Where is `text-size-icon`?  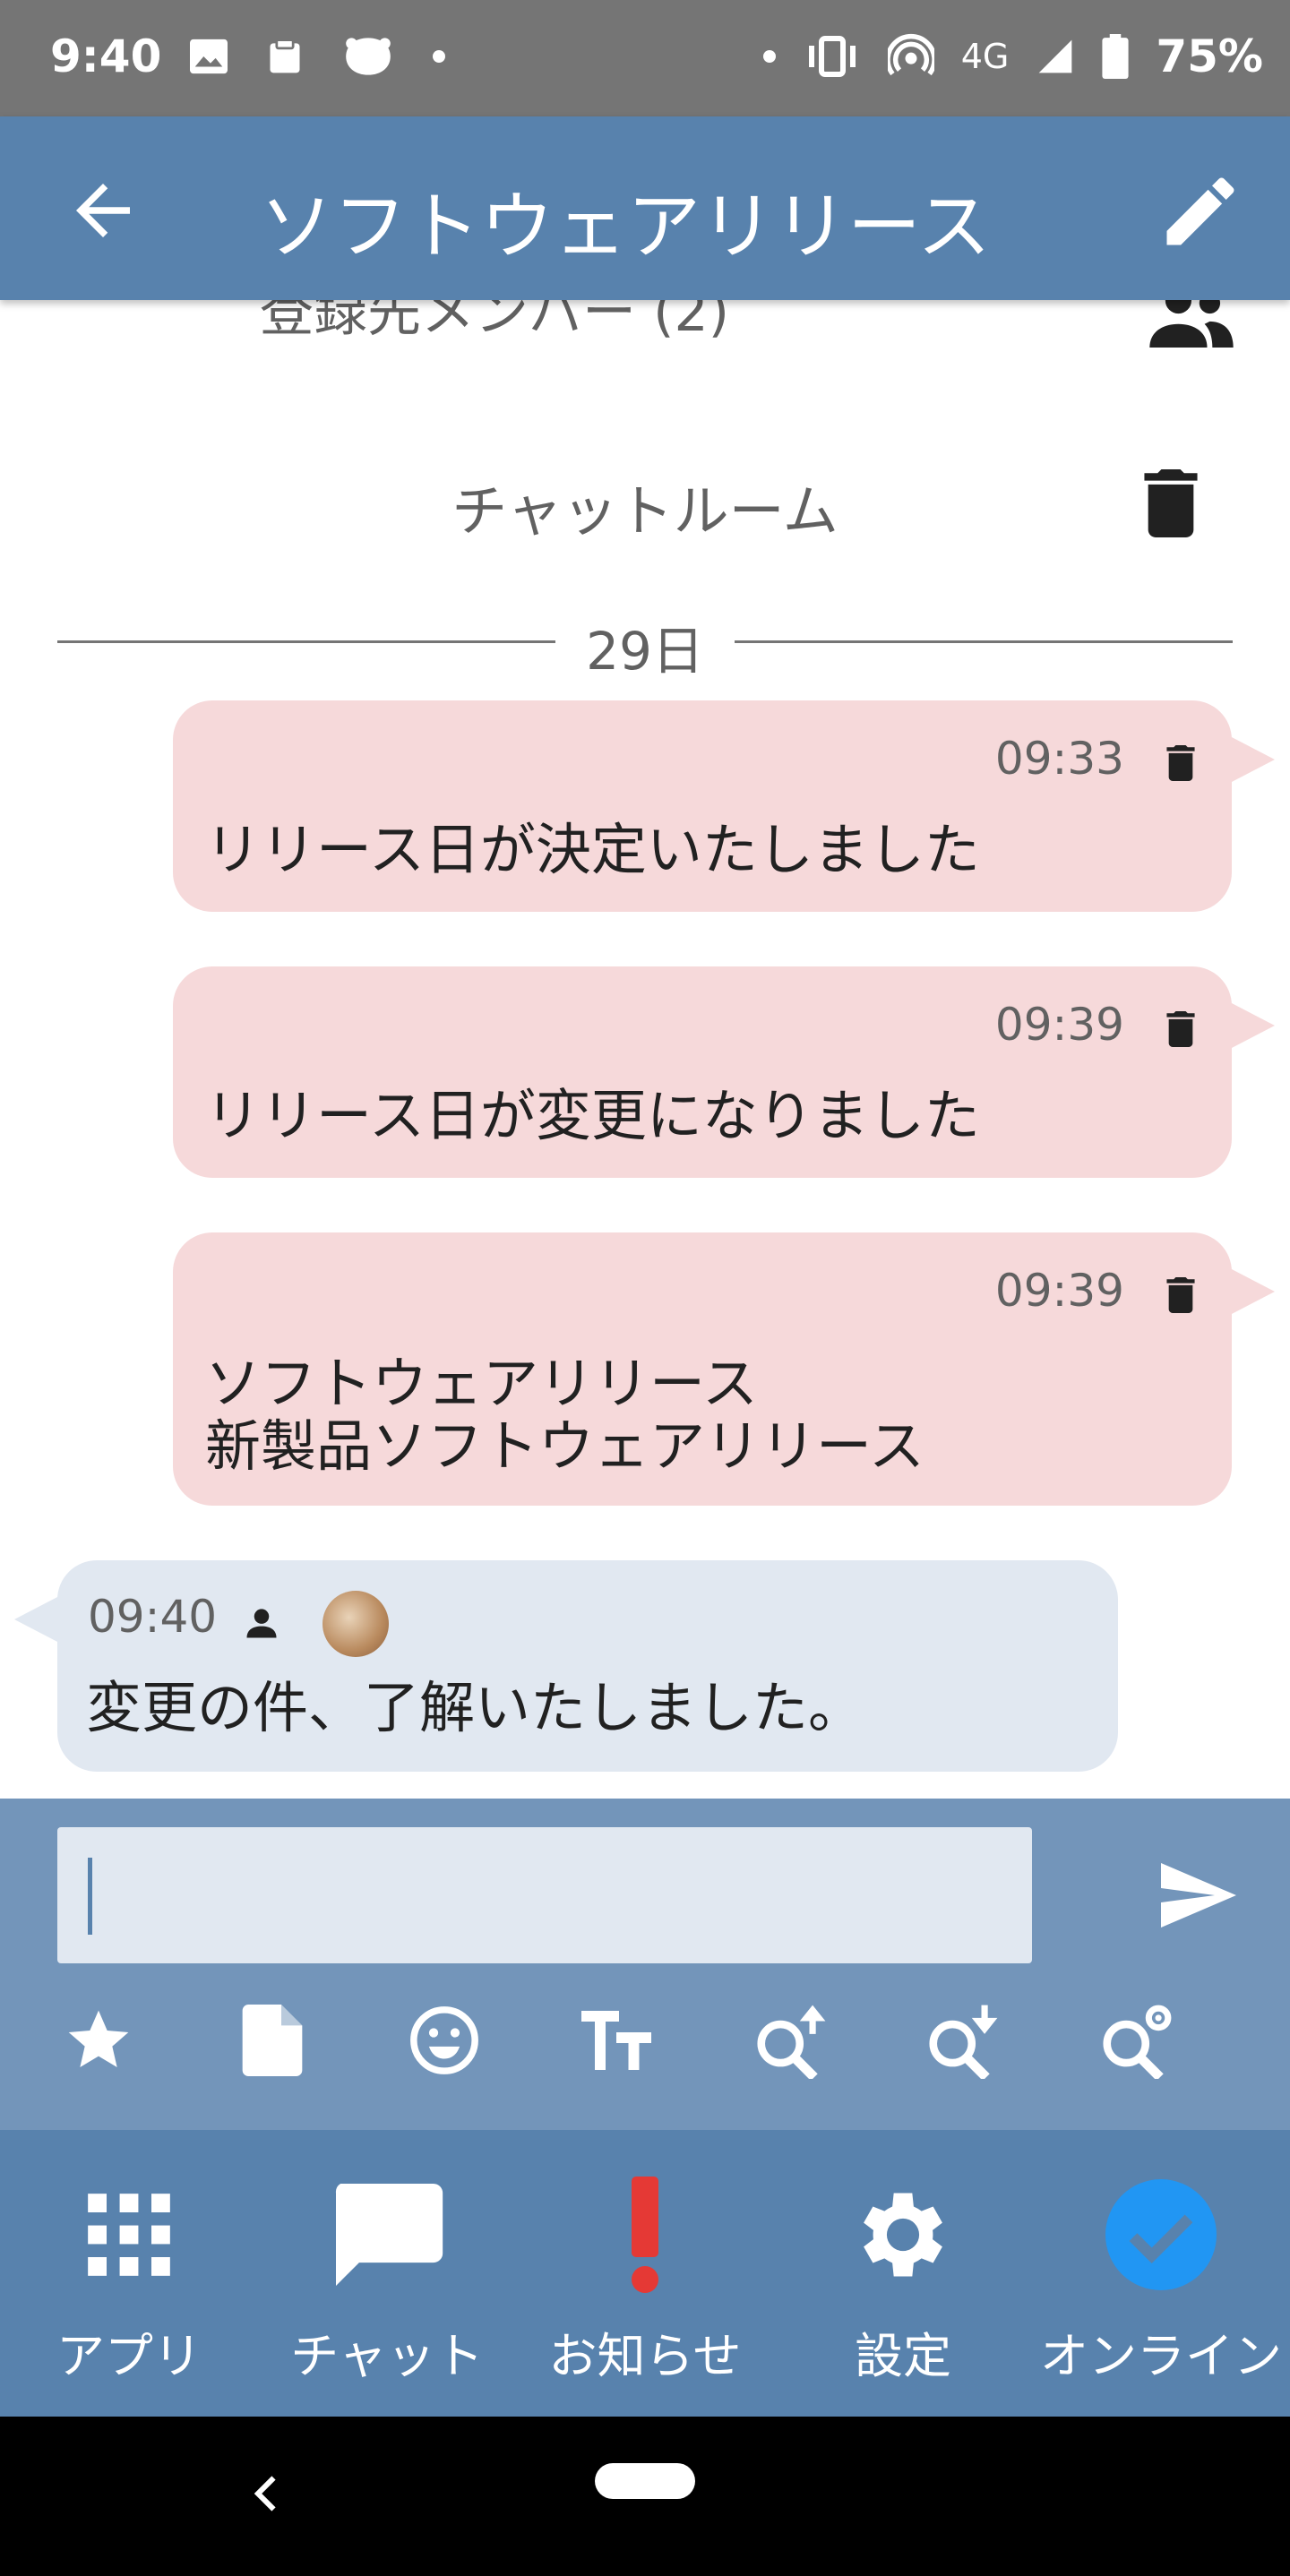
text-size-icon is located at coordinates (616, 2040).